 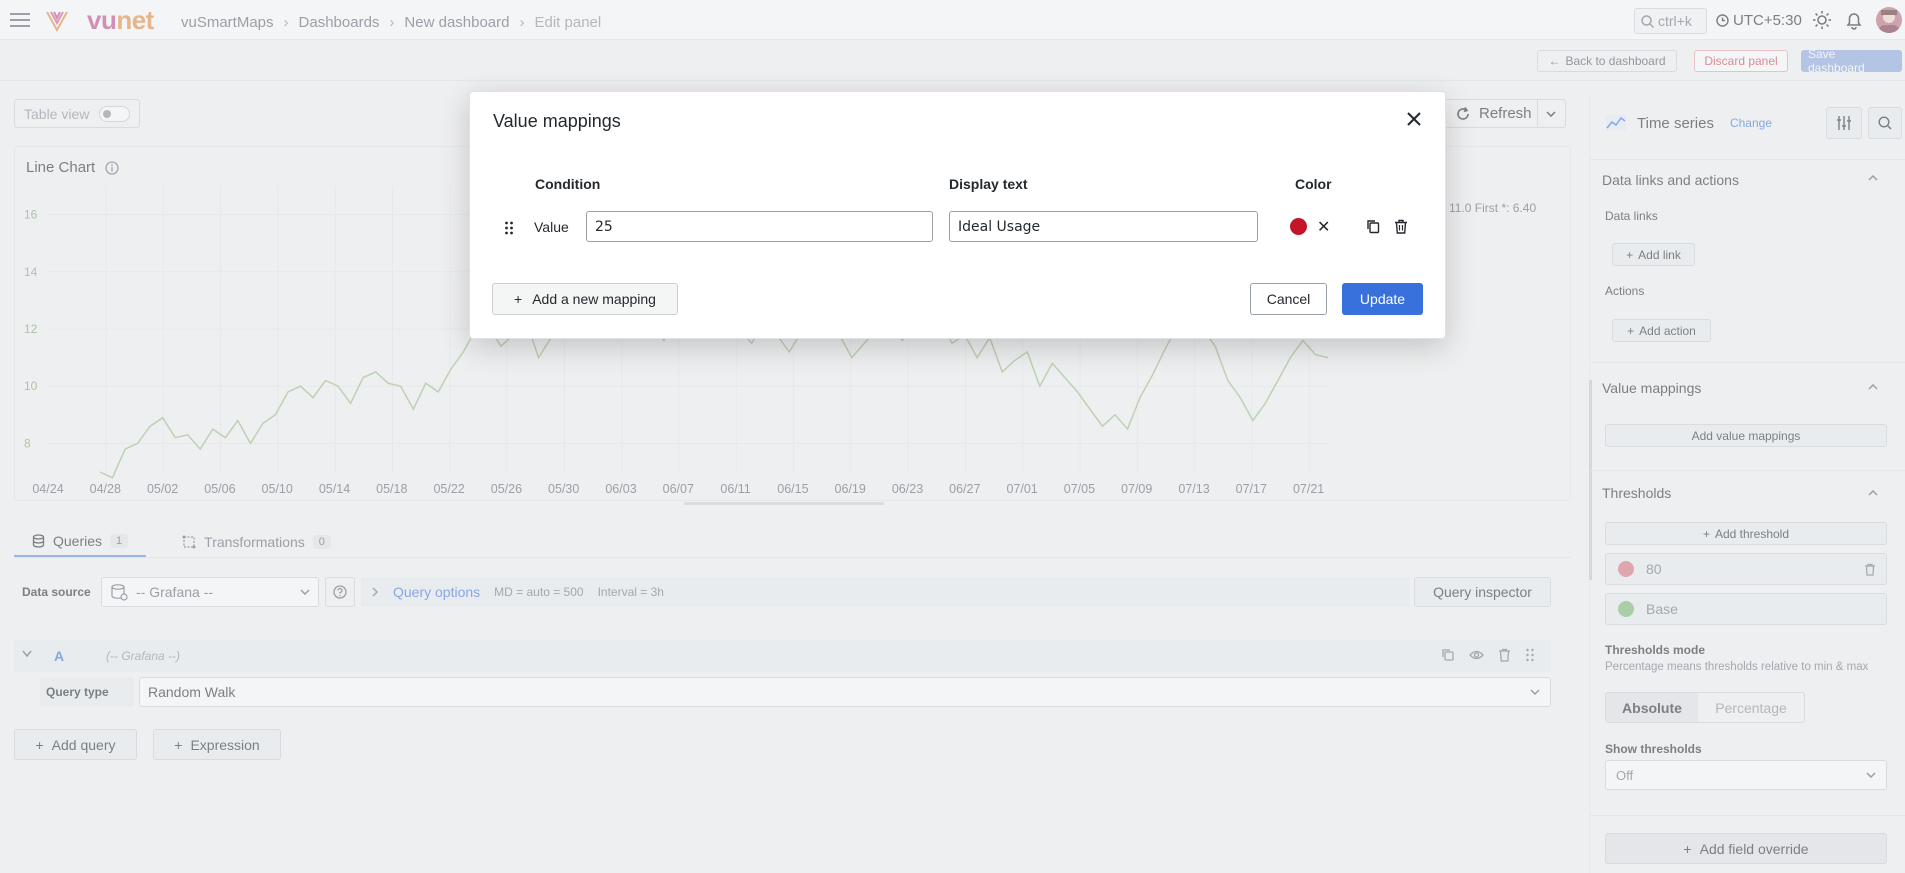 What do you see at coordinates (1288, 299) in the screenshot?
I see `cancel-button: Cancel` at bounding box center [1288, 299].